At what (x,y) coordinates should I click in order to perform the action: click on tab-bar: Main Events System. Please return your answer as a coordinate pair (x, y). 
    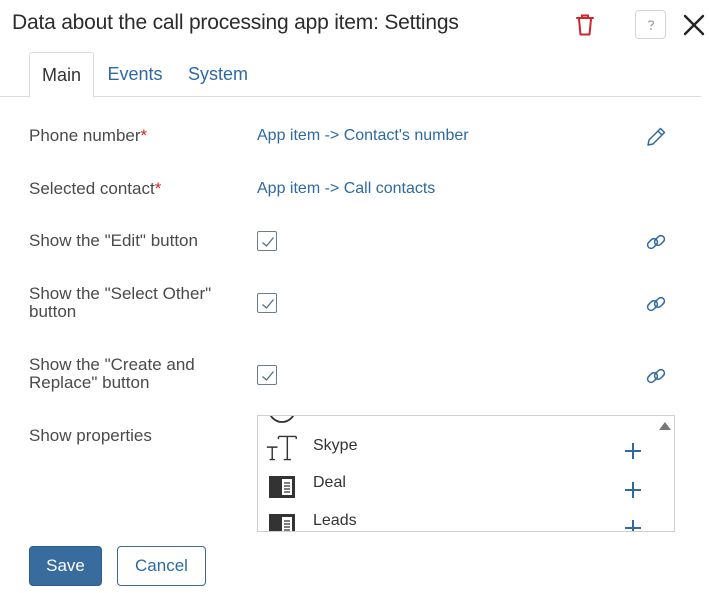
    Looking at the image, I should click on (350, 75).